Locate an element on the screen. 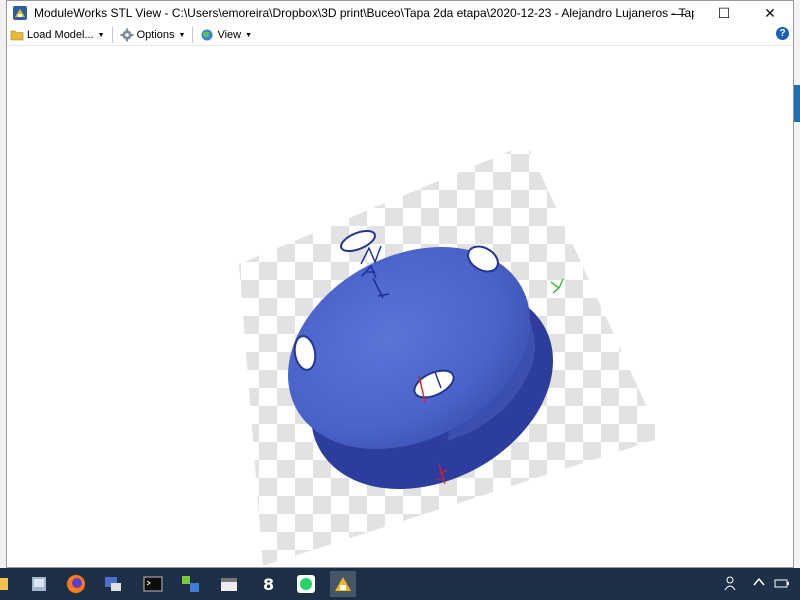 The image size is (800, 600). wifi-icon is located at coordinates (783, 583).